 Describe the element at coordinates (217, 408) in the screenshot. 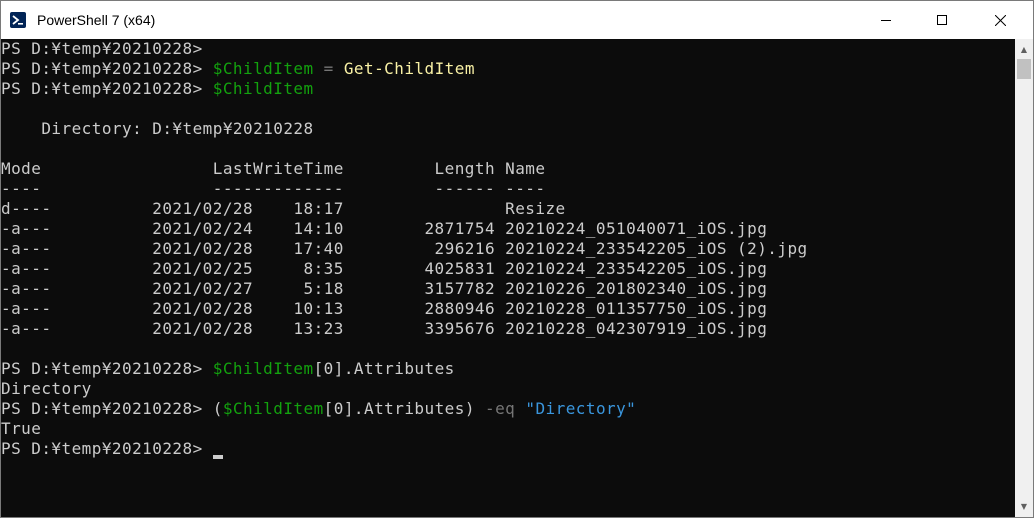

I see `paren-token: (` at that location.